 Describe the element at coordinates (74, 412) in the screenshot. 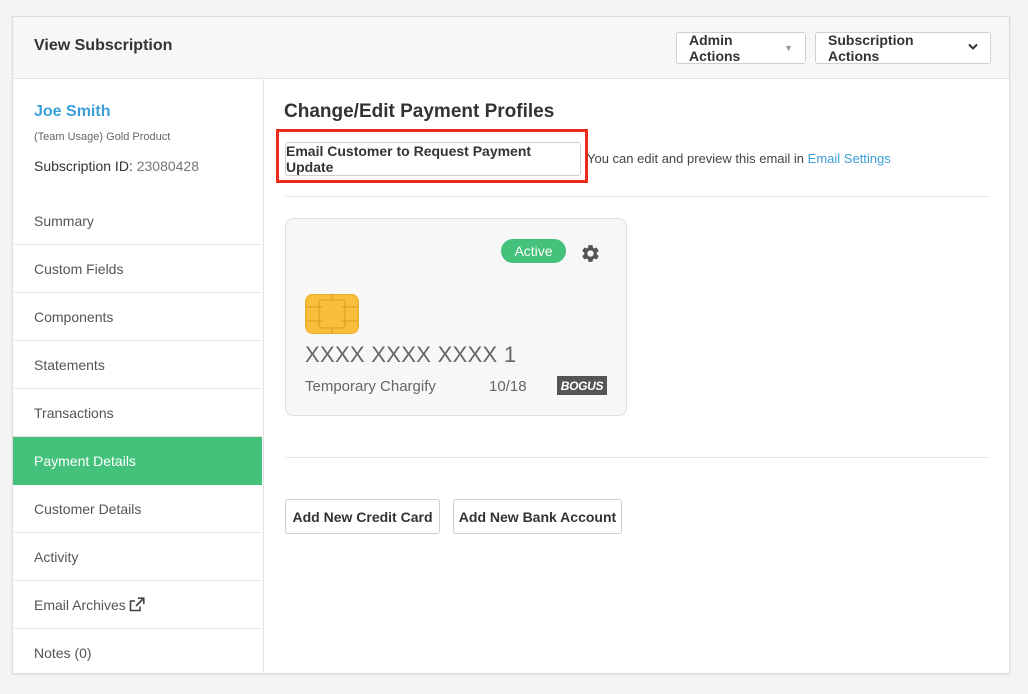

I see `sidebar-item-label: Transactions` at that location.